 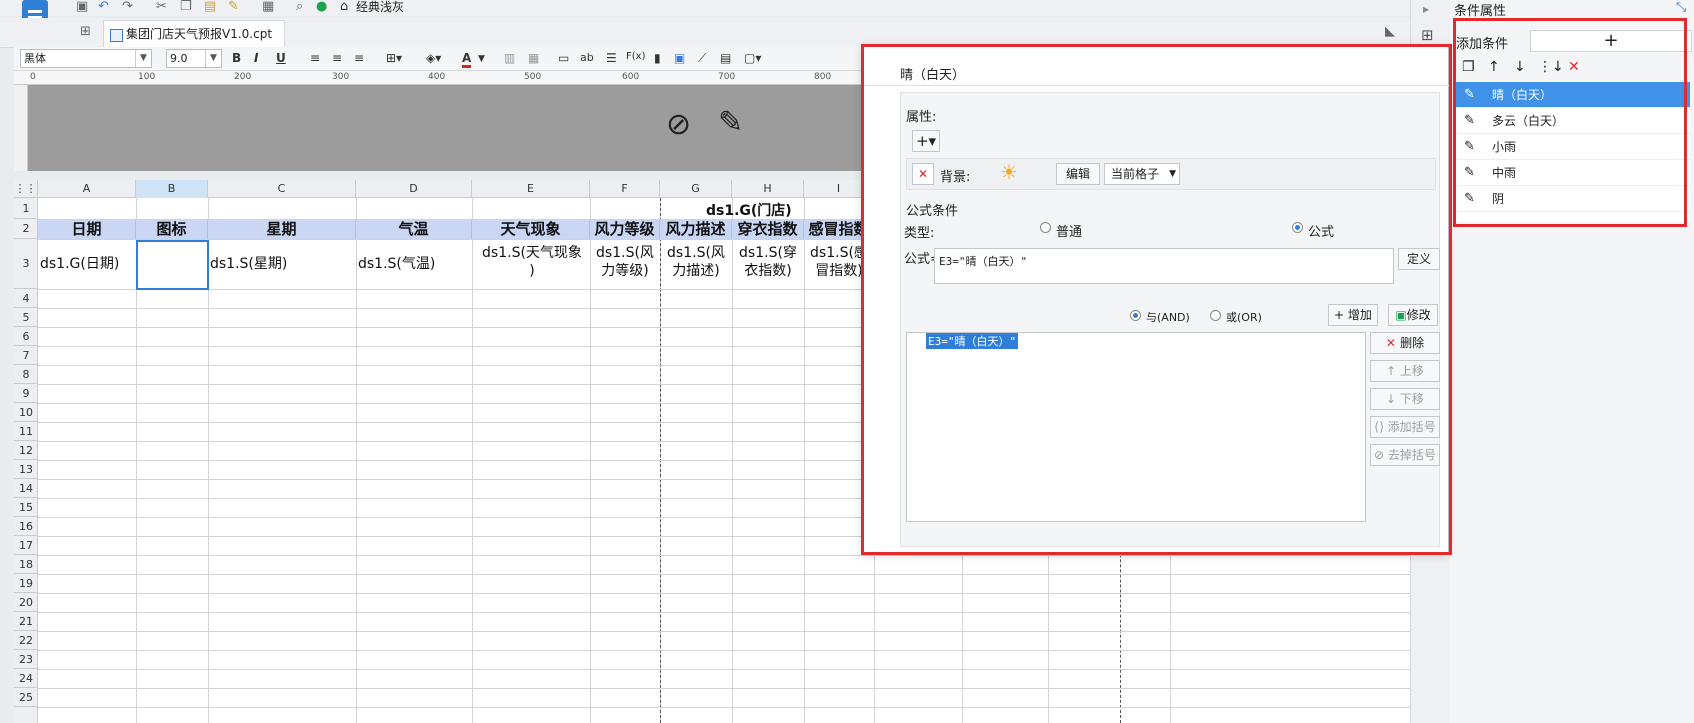 What do you see at coordinates (768, 189) in the screenshot?
I see `column-header: H` at bounding box center [768, 189].